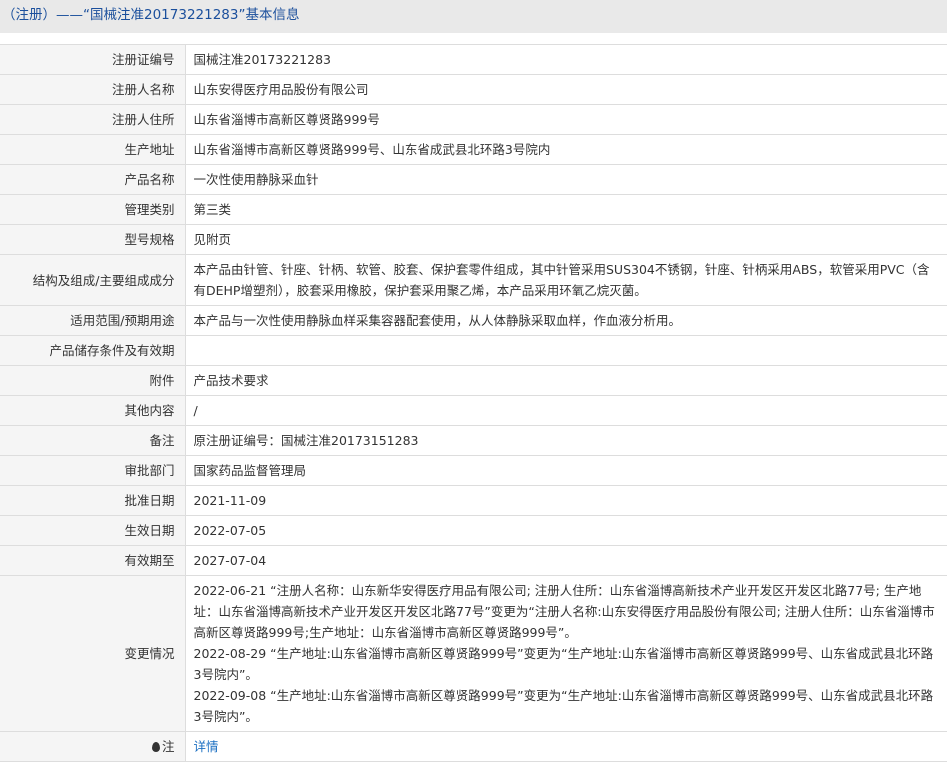  Describe the element at coordinates (93, 209) in the screenshot. I see `row-label: 管理类别` at that location.